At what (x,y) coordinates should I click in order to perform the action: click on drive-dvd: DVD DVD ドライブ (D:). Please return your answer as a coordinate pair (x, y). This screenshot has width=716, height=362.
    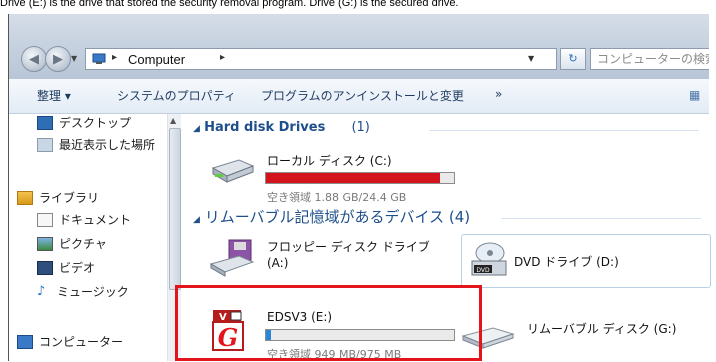
    Looking at the image, I should click on (586, 261).